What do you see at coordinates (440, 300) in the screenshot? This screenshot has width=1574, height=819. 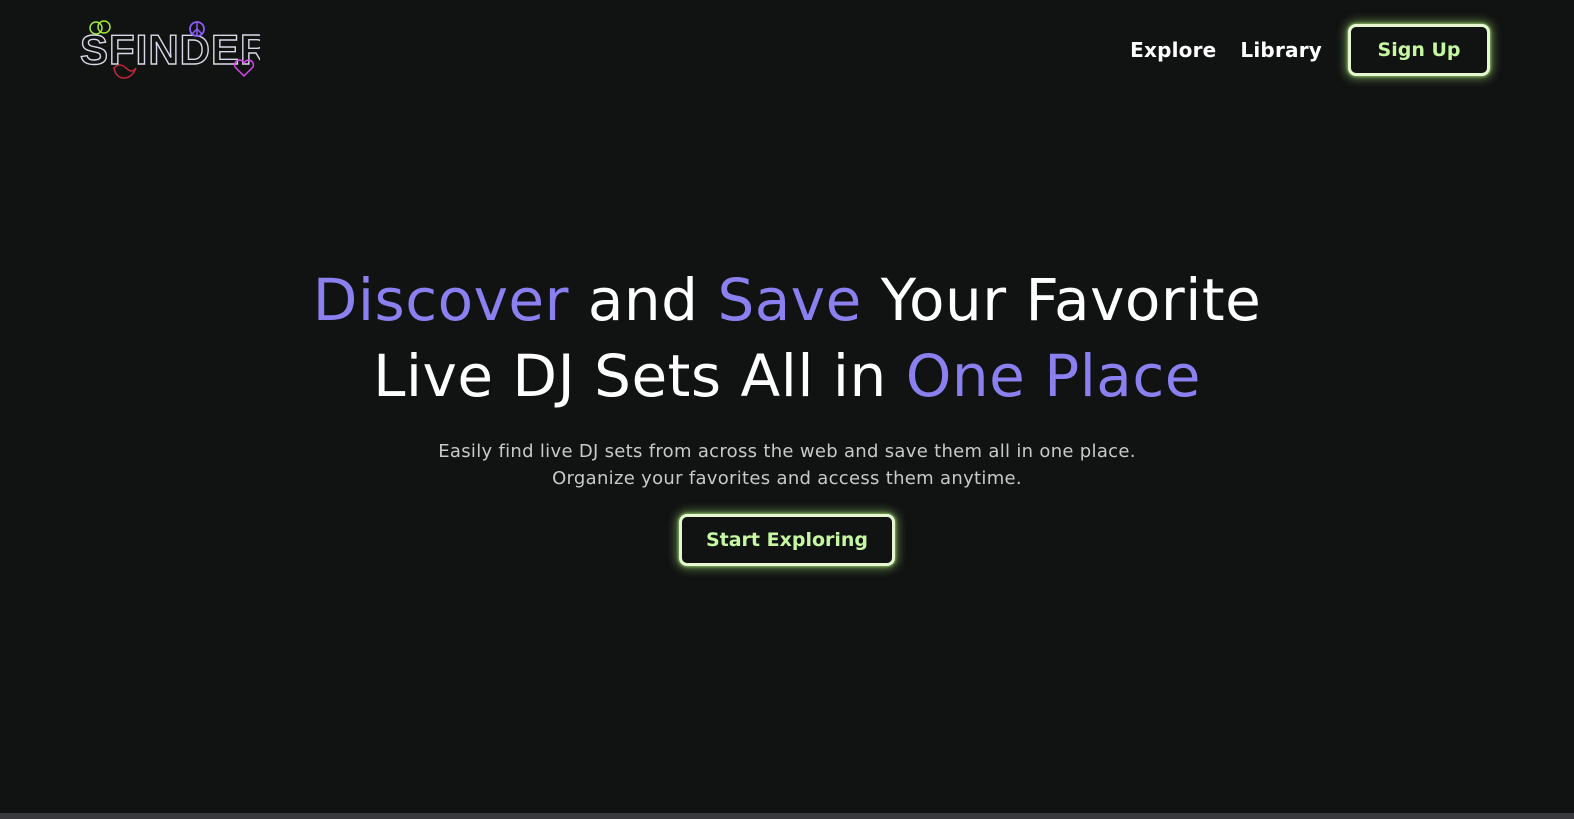 I see `hero-title-accent-discover: Discover` at bounding box center [440, 300].